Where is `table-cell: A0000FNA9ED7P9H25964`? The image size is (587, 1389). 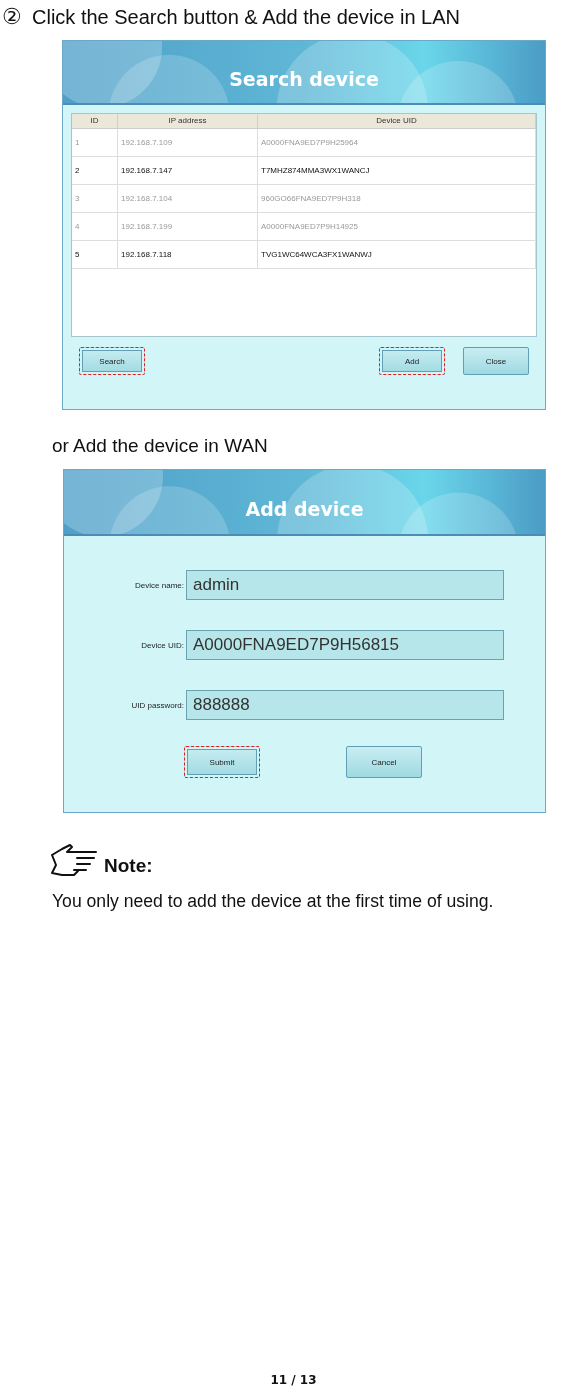
table-cell: A0000FNA9ED7P9H25964 is located at coordinates (397, 142).